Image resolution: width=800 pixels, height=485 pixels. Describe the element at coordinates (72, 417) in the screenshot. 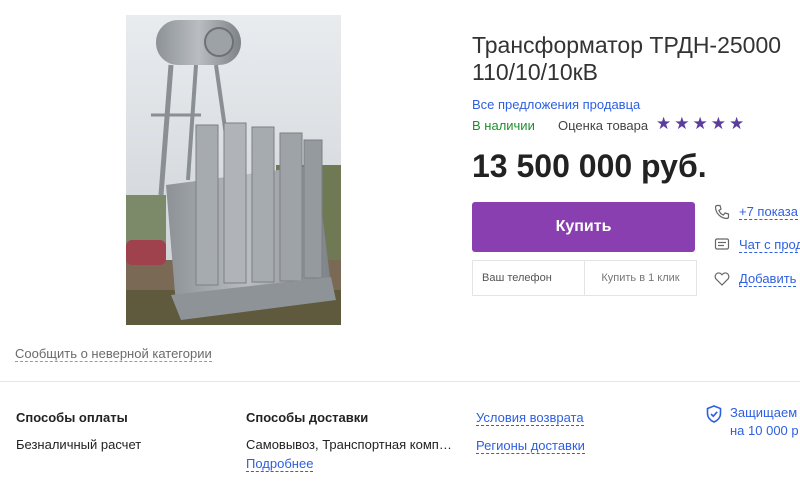

I see `payment-title: Способы оплаты` at that location.